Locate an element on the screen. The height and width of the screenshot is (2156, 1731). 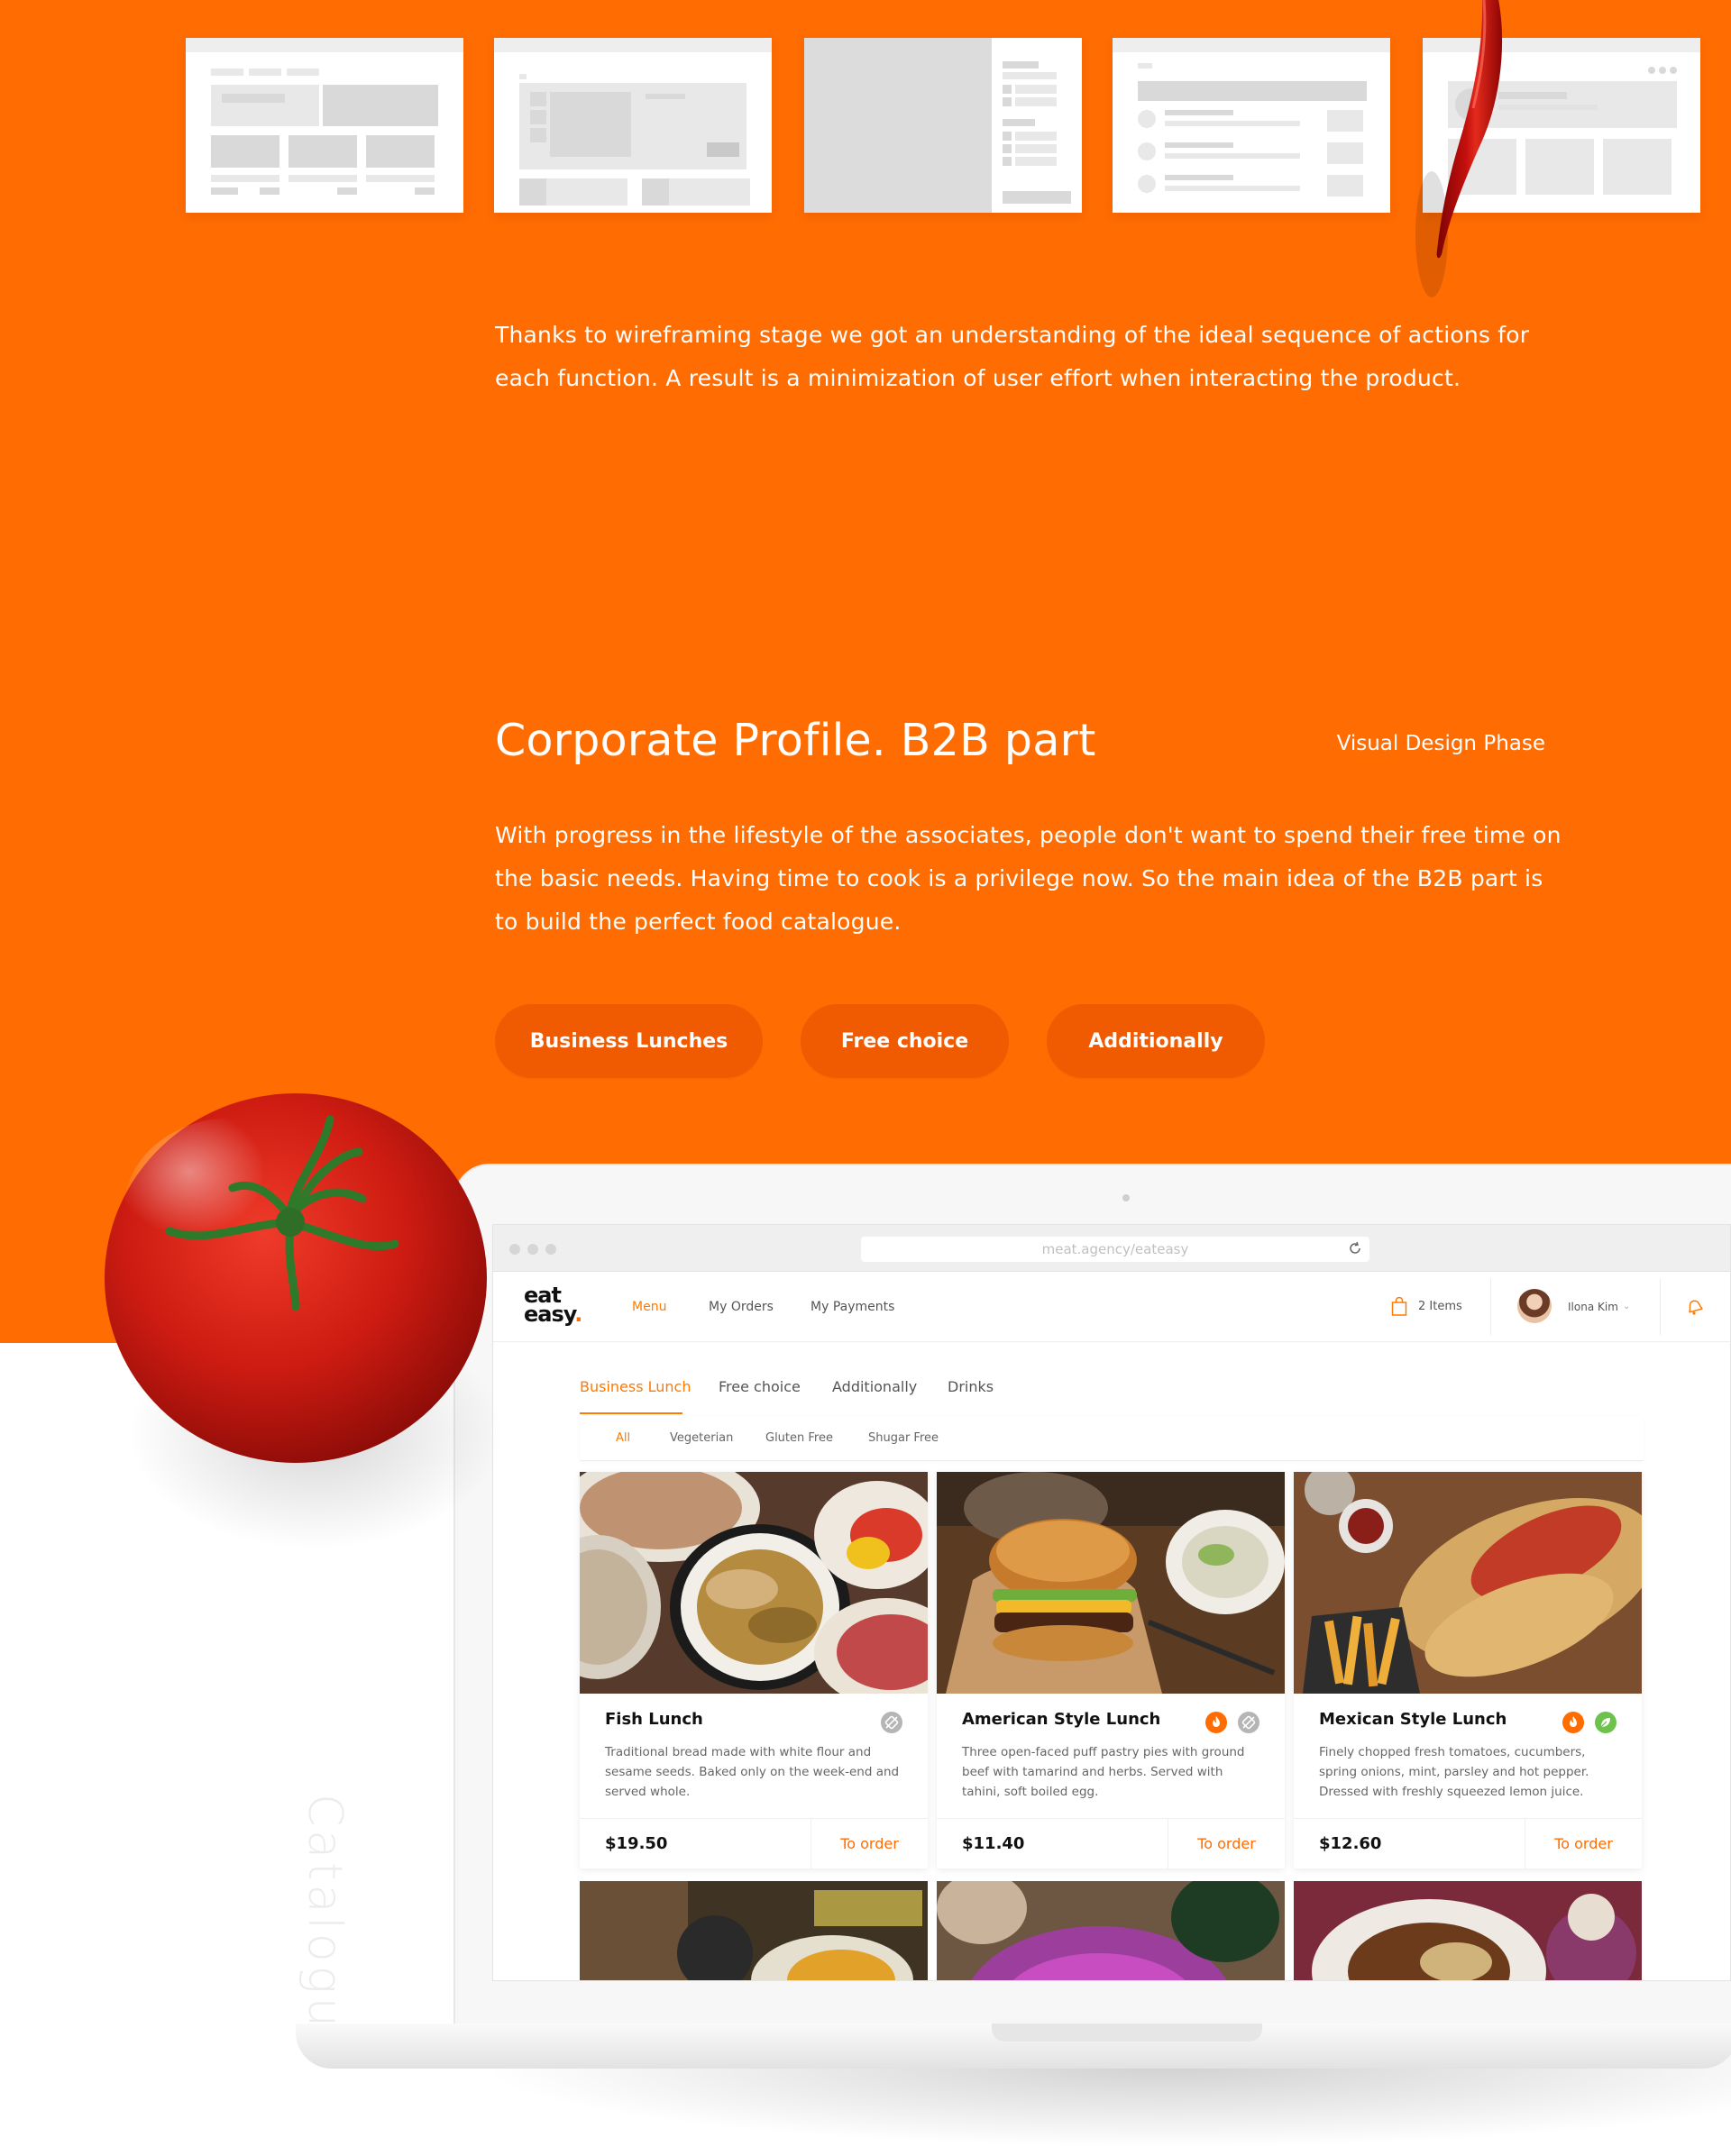
user-avatar is located at coordinates (1535, 1306).